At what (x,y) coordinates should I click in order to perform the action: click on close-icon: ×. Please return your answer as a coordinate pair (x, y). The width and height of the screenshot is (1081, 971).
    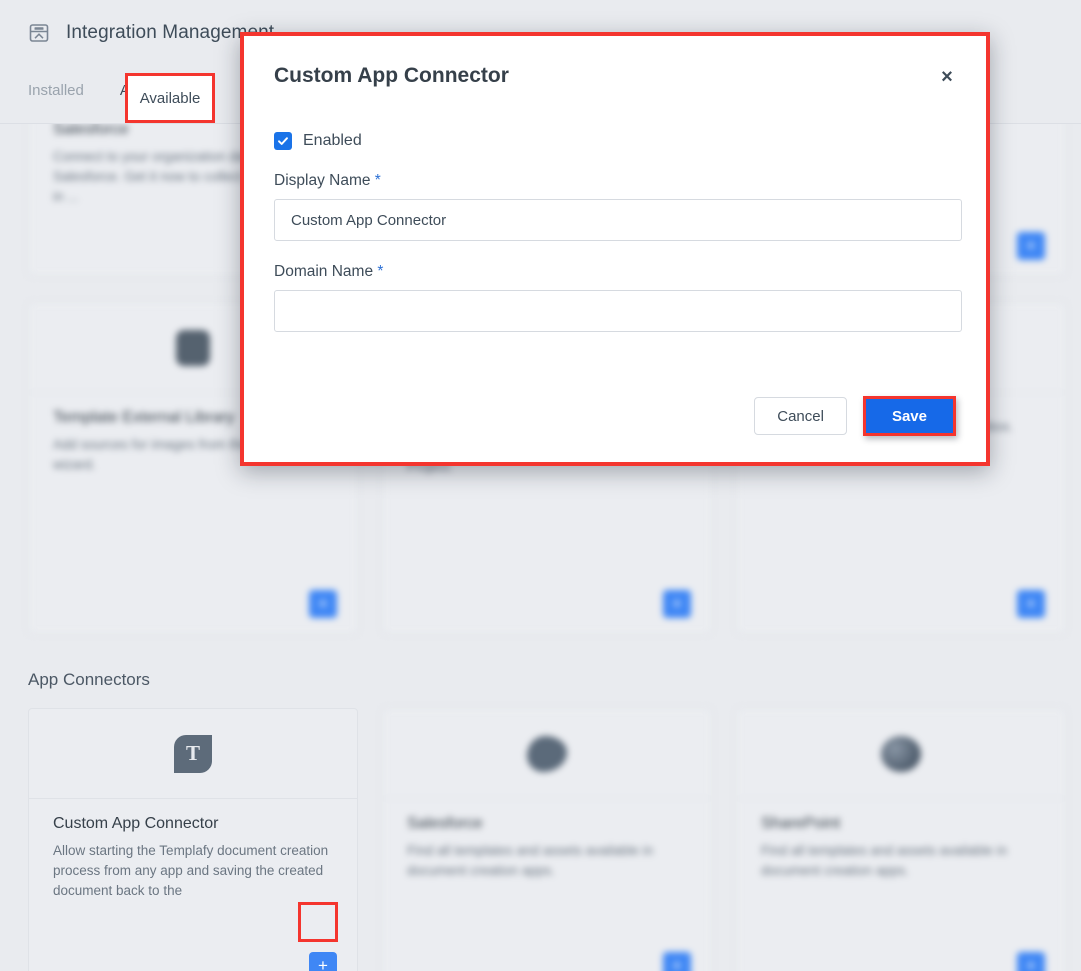
    Looking at the image, I should click on (947, 77).